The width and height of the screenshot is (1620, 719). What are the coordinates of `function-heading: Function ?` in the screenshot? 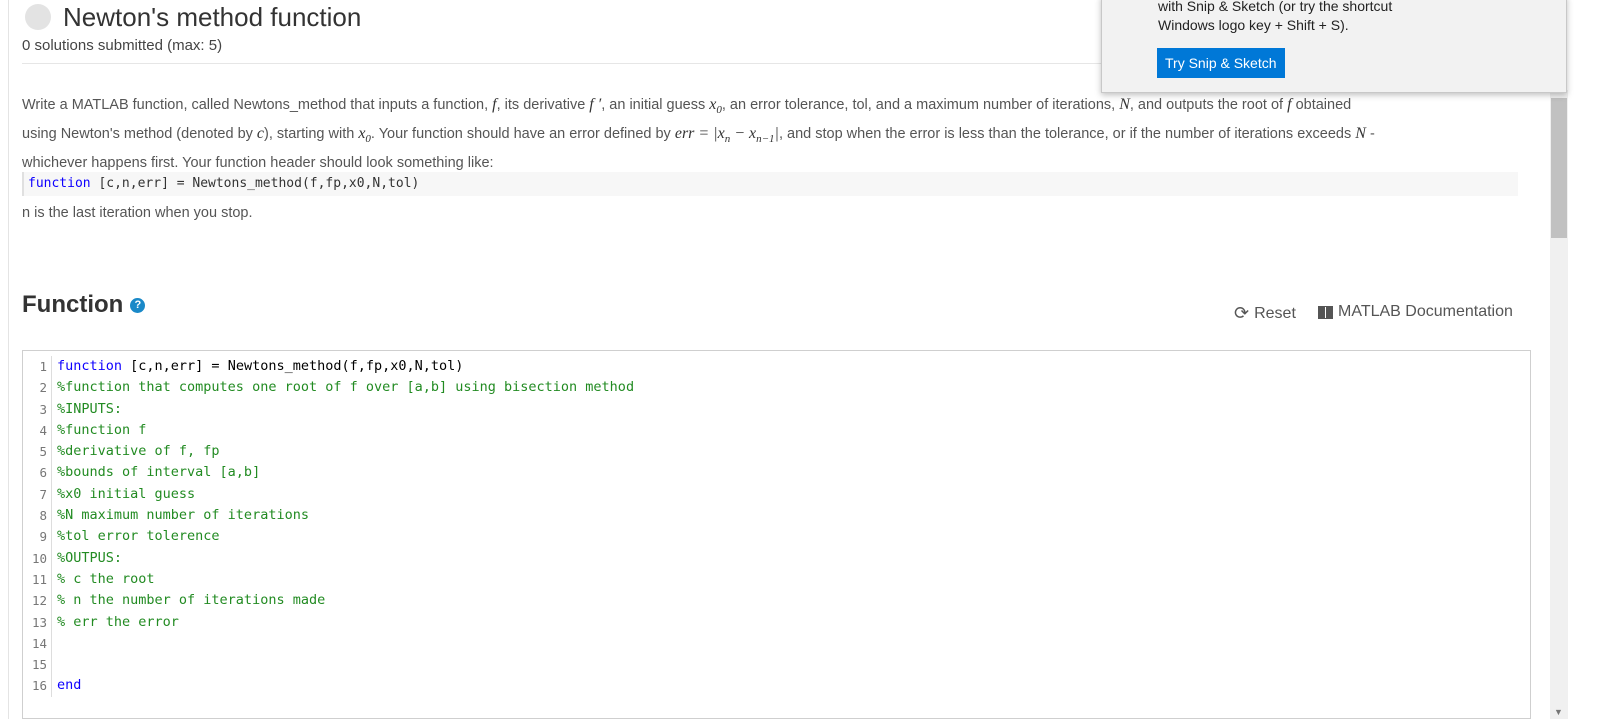 It's located at (84, 305).